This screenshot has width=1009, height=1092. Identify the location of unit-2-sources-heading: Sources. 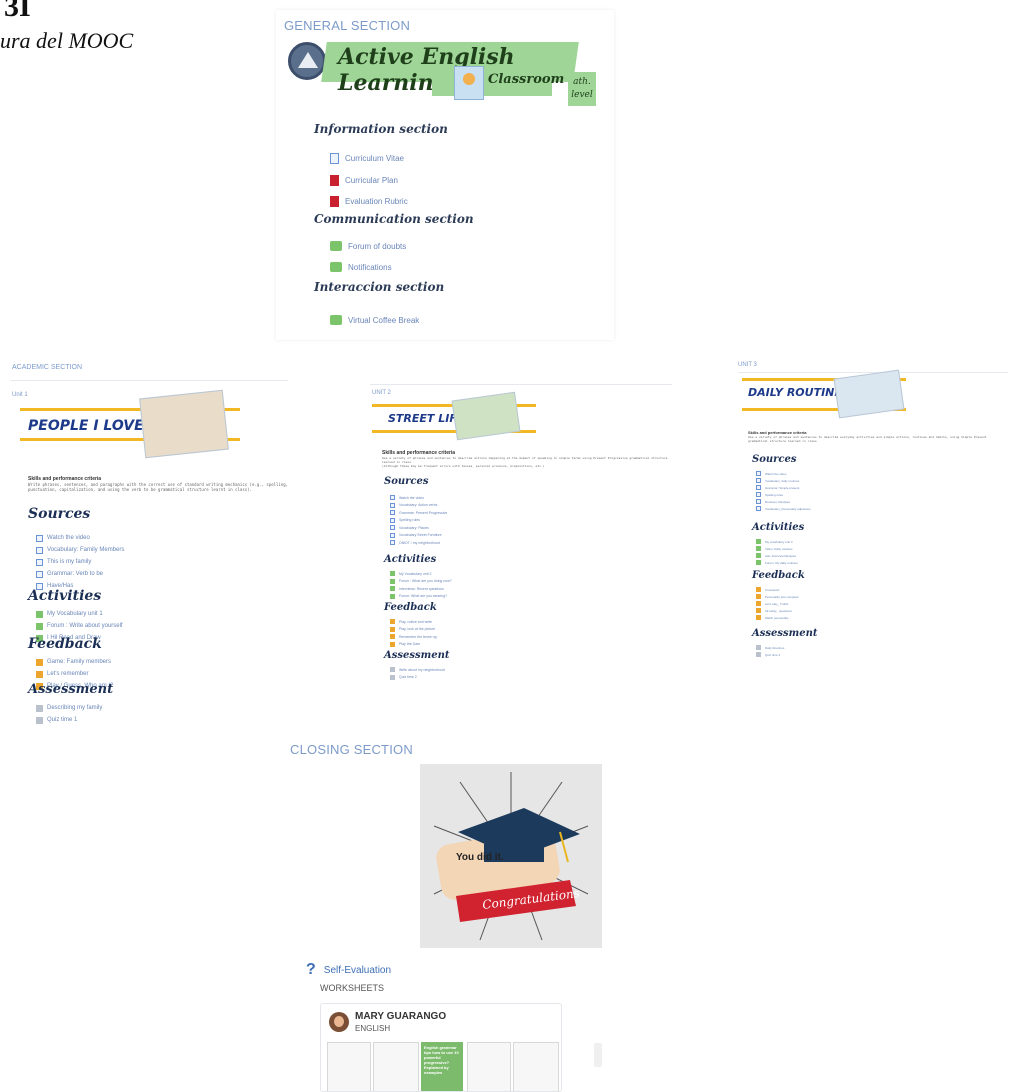
(406, 481).